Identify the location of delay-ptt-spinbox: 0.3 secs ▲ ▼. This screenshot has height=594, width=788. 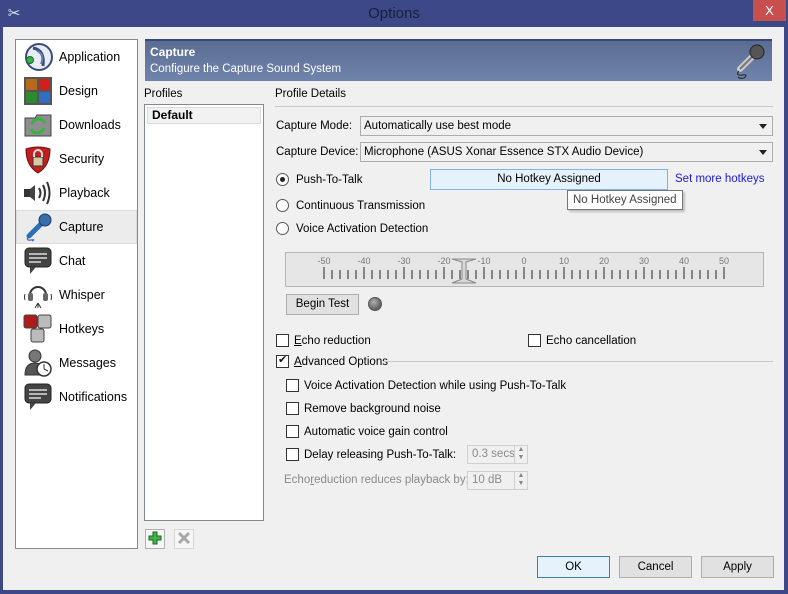
(497, 454).